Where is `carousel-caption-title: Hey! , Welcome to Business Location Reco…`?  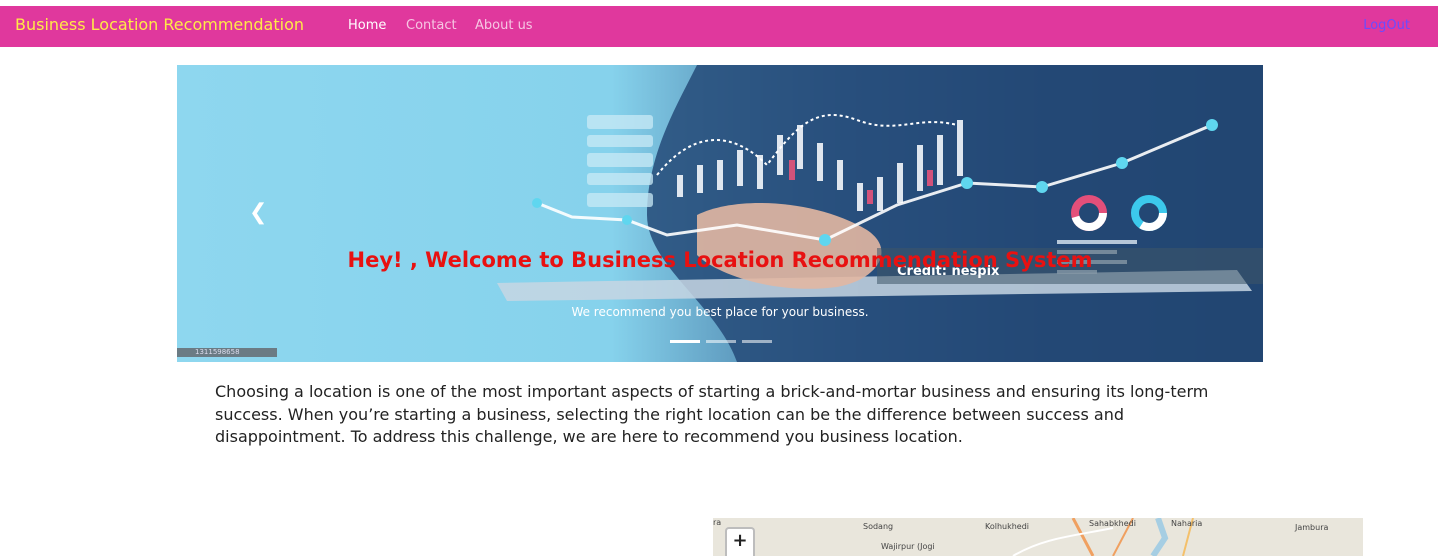 carousel-caption-title: Hey! , Welcome to Business Location Reco… is located at coordinates (720, 260).